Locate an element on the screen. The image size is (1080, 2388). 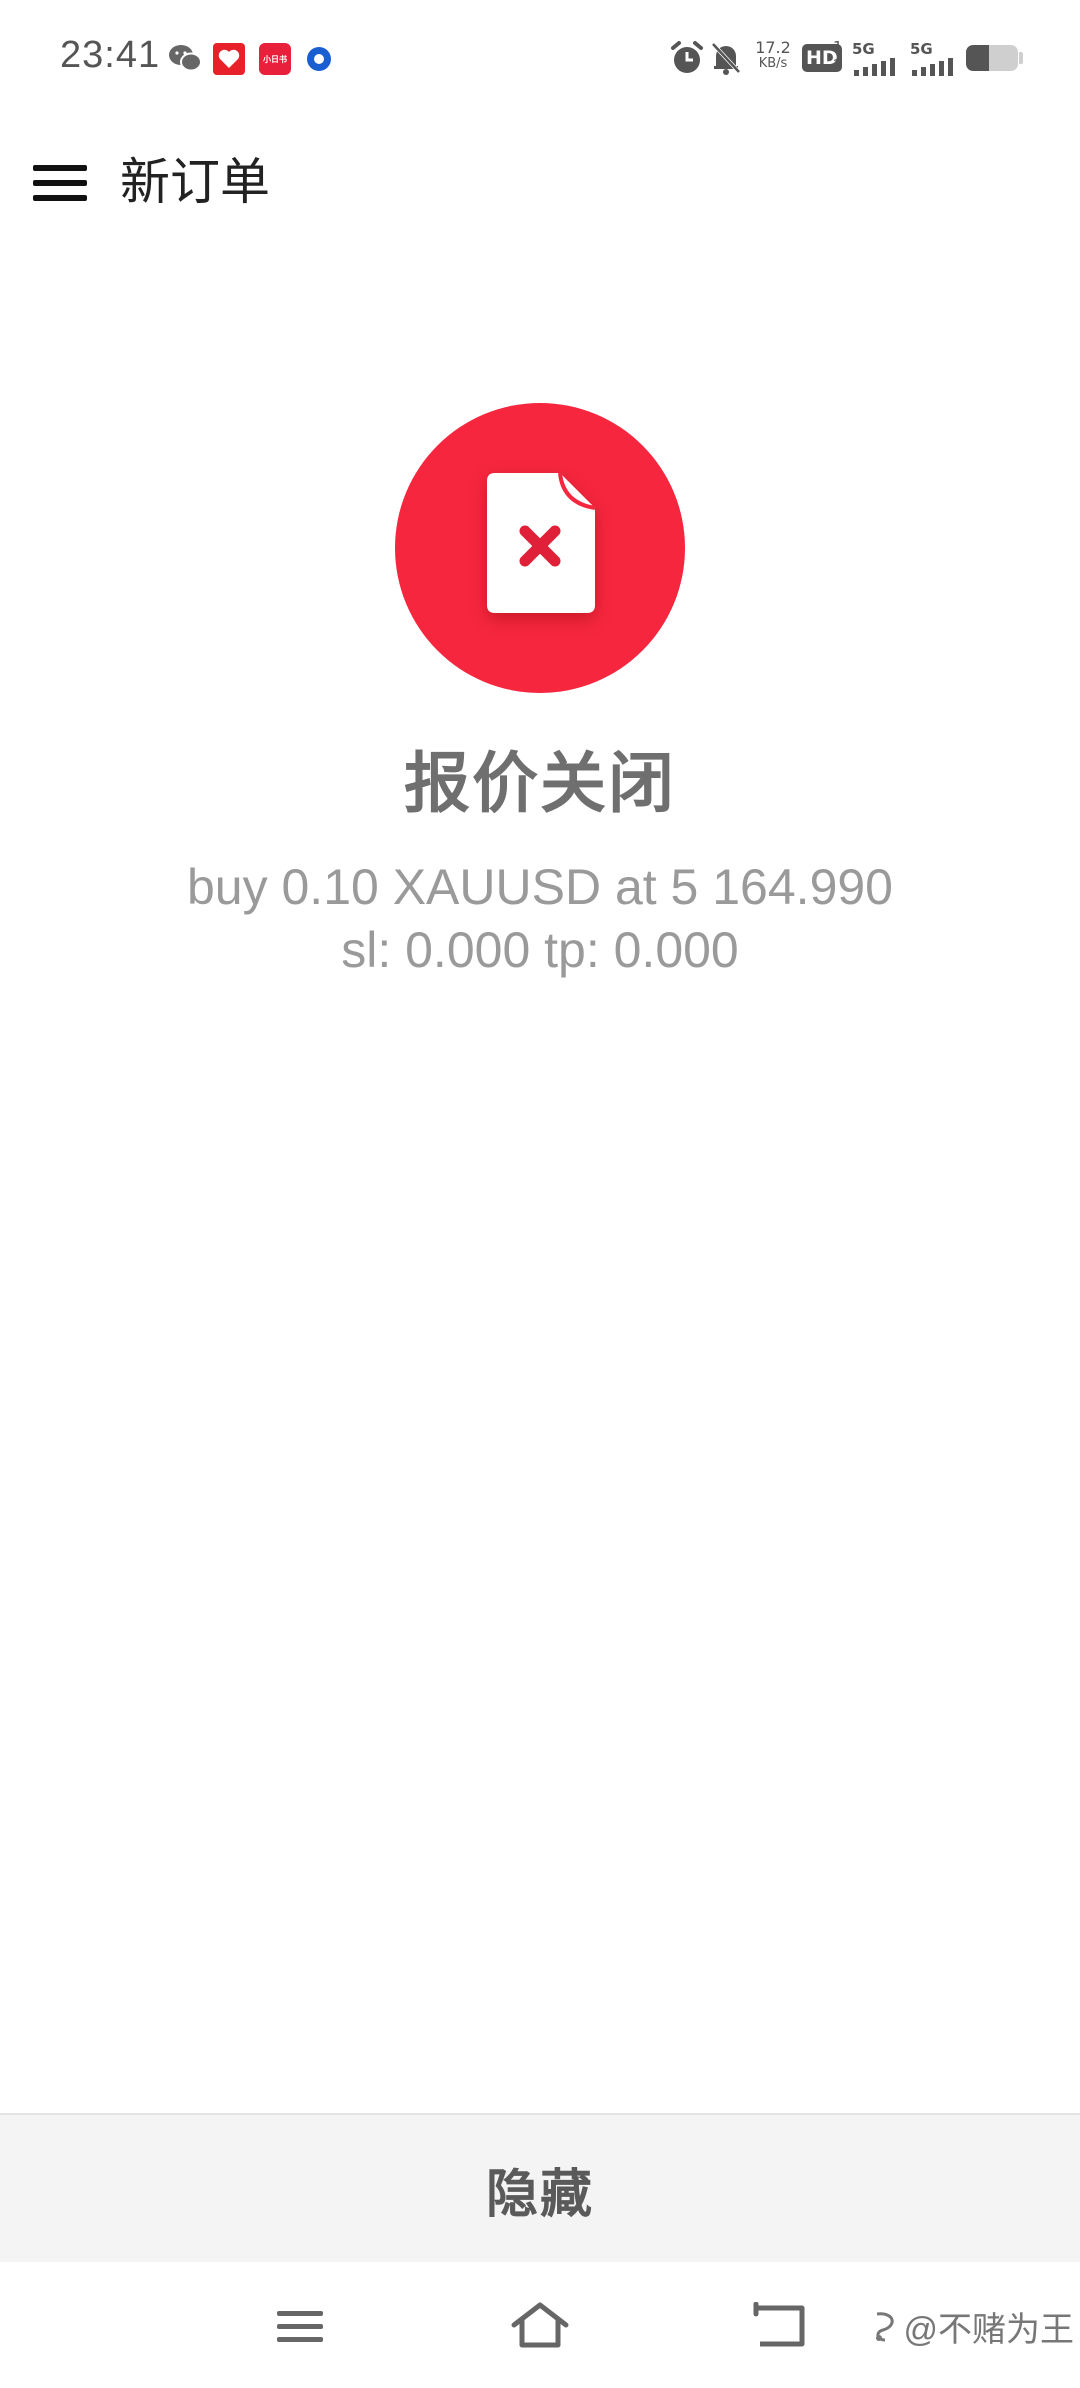
sim2-label: 2 is located at coordinates (838, 65).